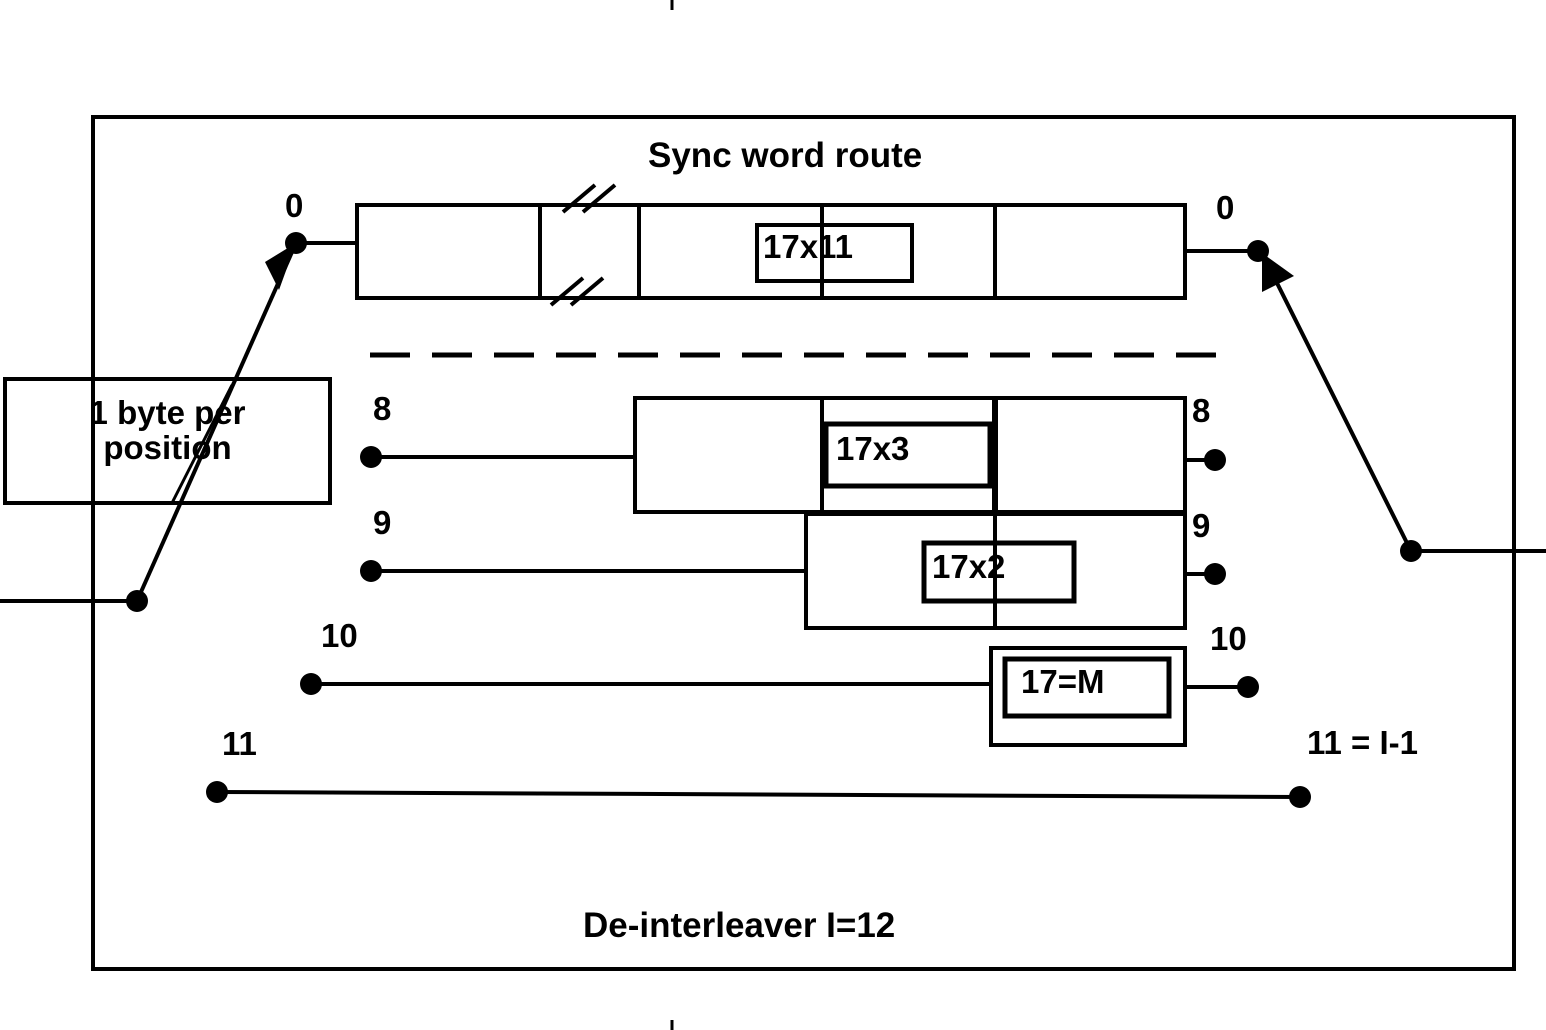 This screenshot has width=1546, height=1030. What do you see at coordinates (758, 794) in the screenshot?
I see `branch-11-wire` at bounding box center [758, 794].